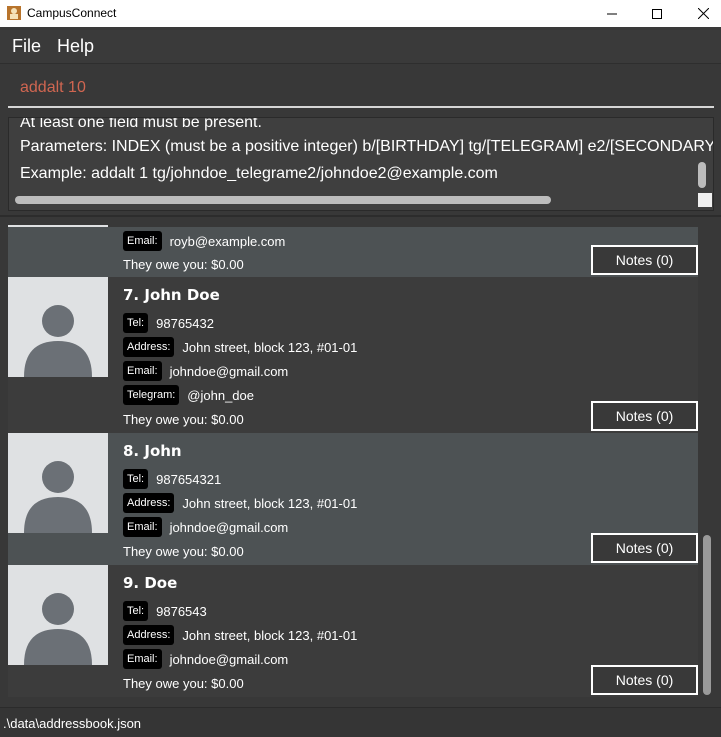  What do you see at coordinates (185, 323) in the screenshot?
I see `phone-value: 98765432` at bounding box center [185, 323].